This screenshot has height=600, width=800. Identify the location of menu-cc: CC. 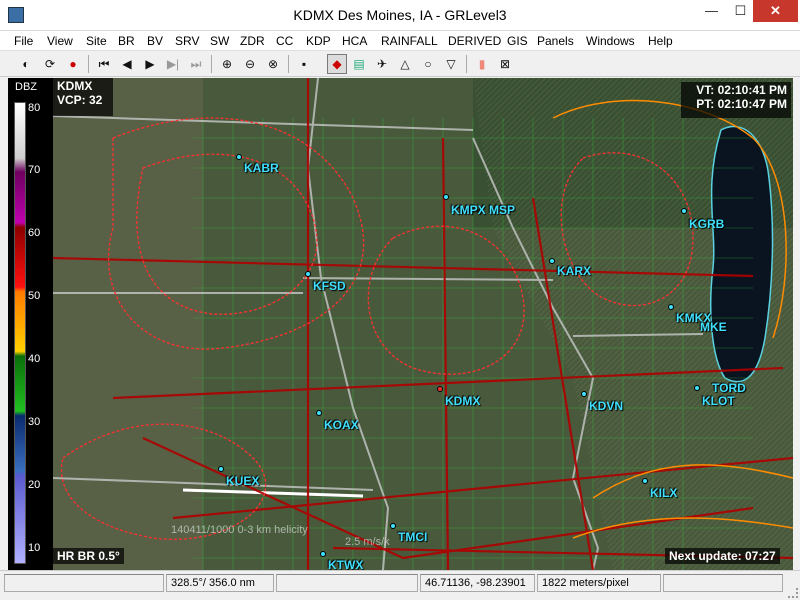
(284, 41).